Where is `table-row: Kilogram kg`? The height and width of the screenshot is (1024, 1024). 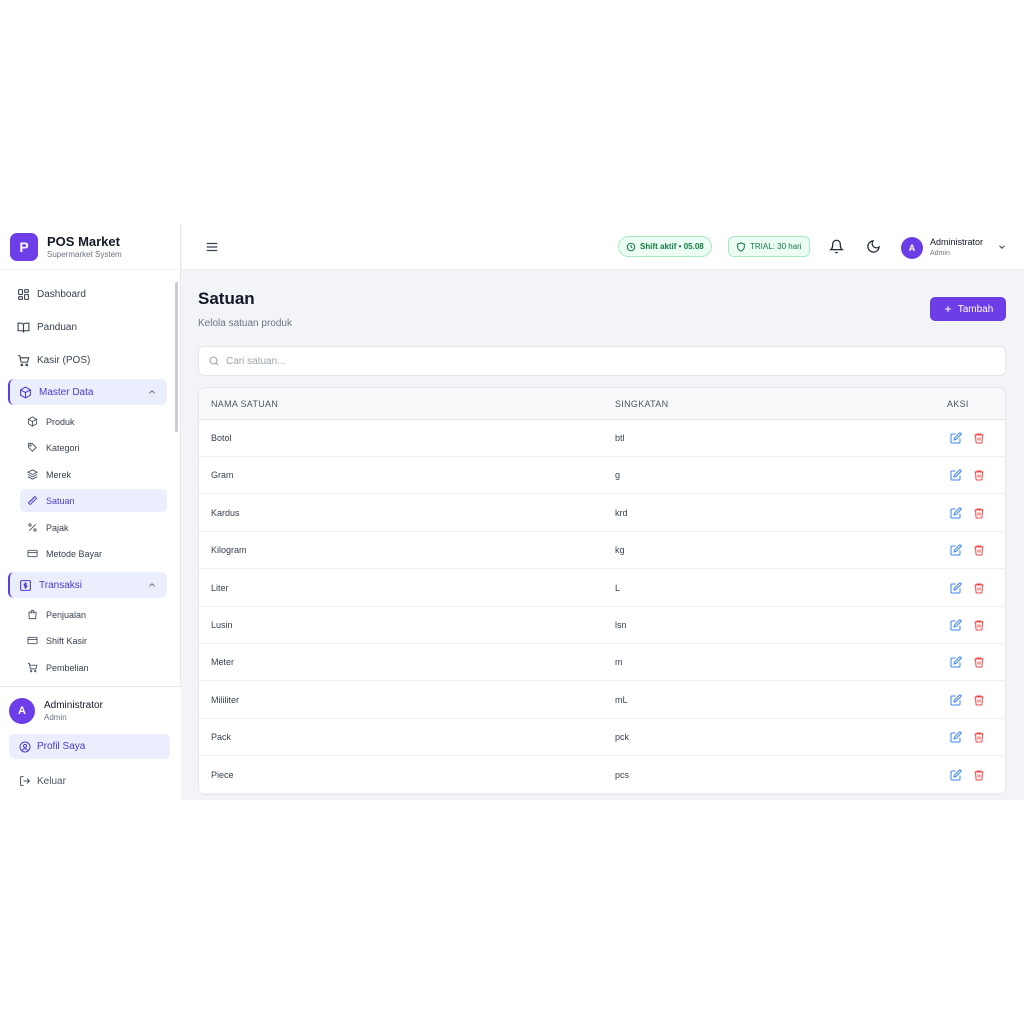 table-row: Kilogram kg is located at coordinates (602, 551).